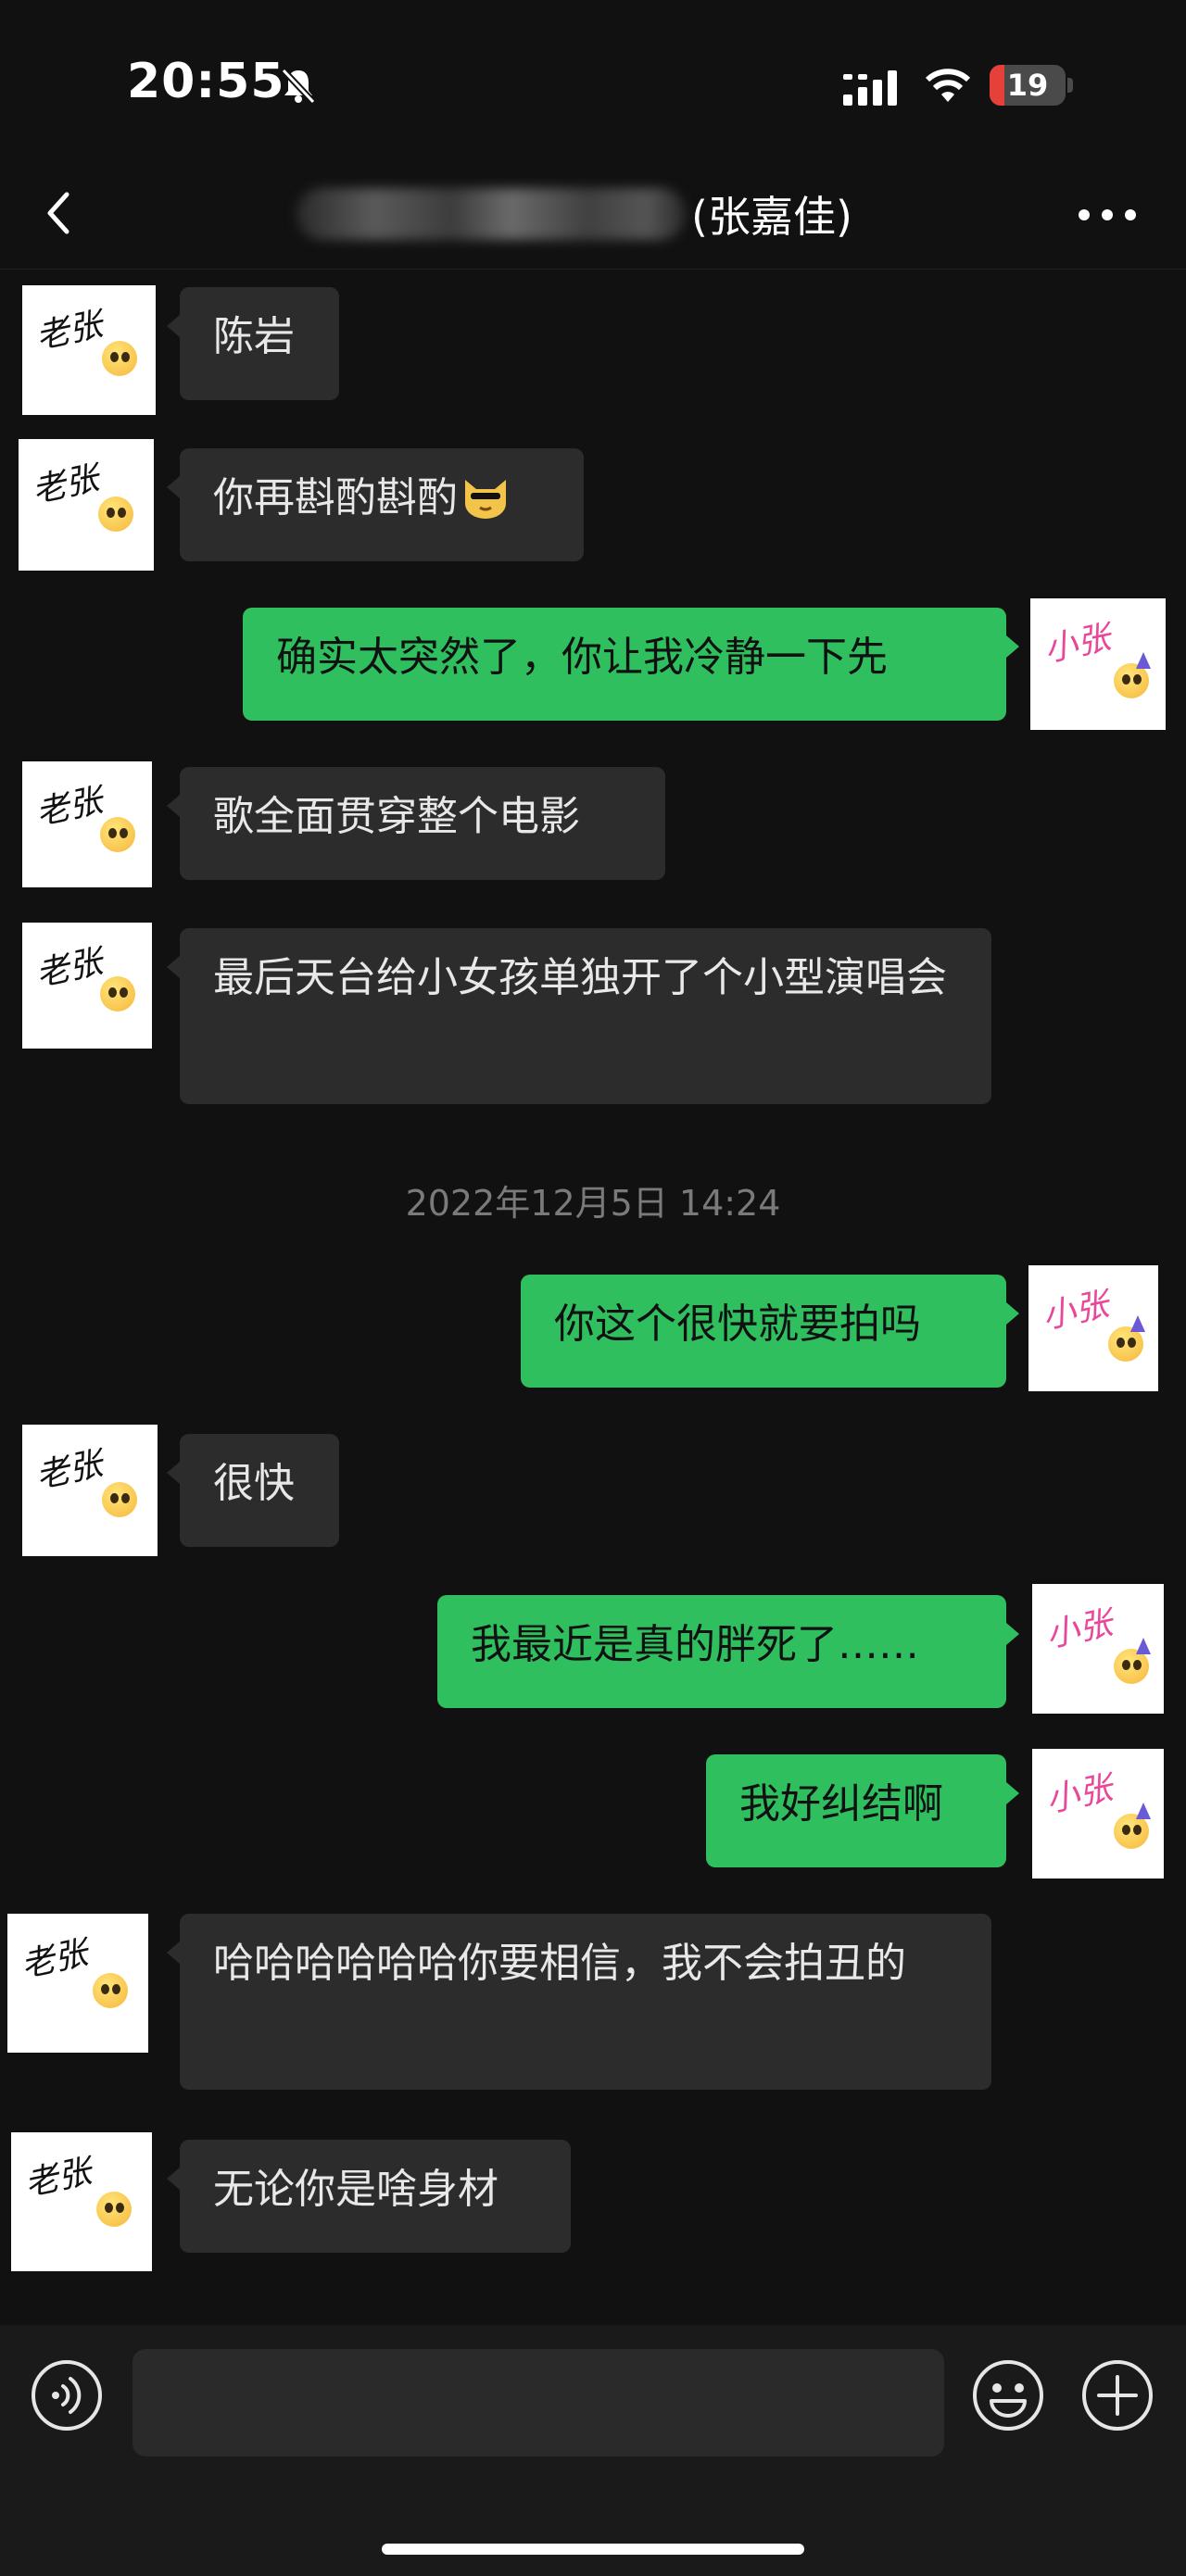 The width and height of the screenshot is (1186, 2576). Describe the element at coordinates (416, 823) in the screenshot. I see `message-bubble: 歌全面贯穿整个电影` at that location.